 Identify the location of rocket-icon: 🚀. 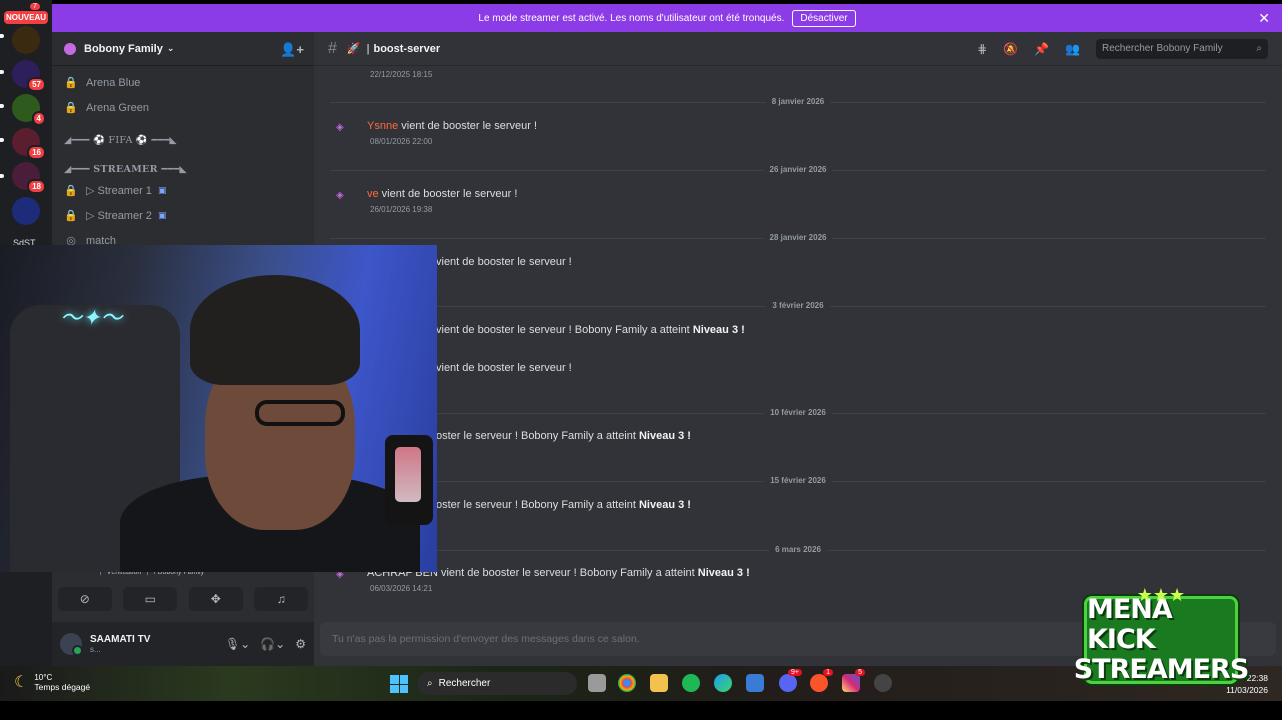
(353, 49).